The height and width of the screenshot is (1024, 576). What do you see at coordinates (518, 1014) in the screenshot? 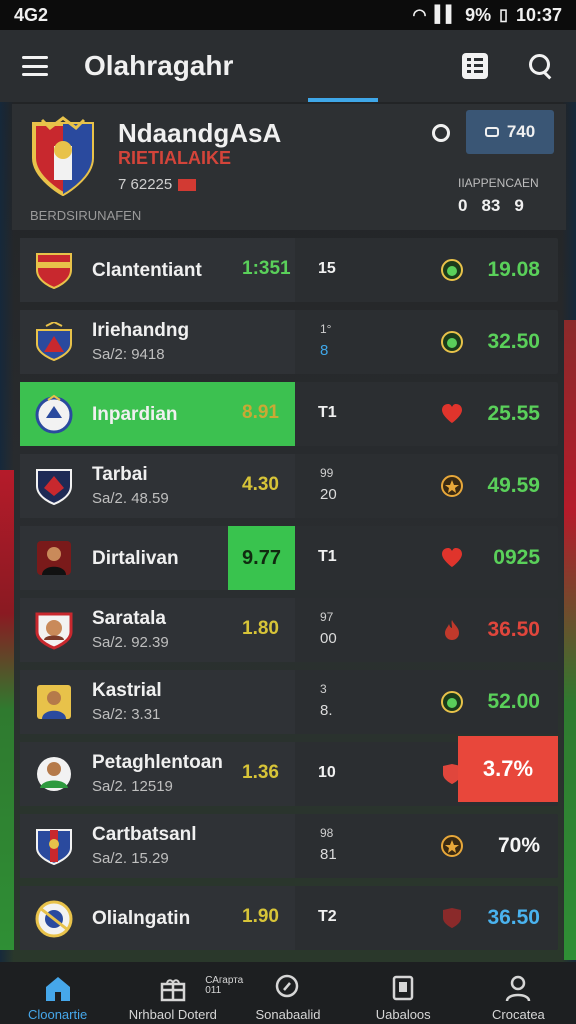
I see `nav-label: Crocatea` at bounding box center [518, 1014].